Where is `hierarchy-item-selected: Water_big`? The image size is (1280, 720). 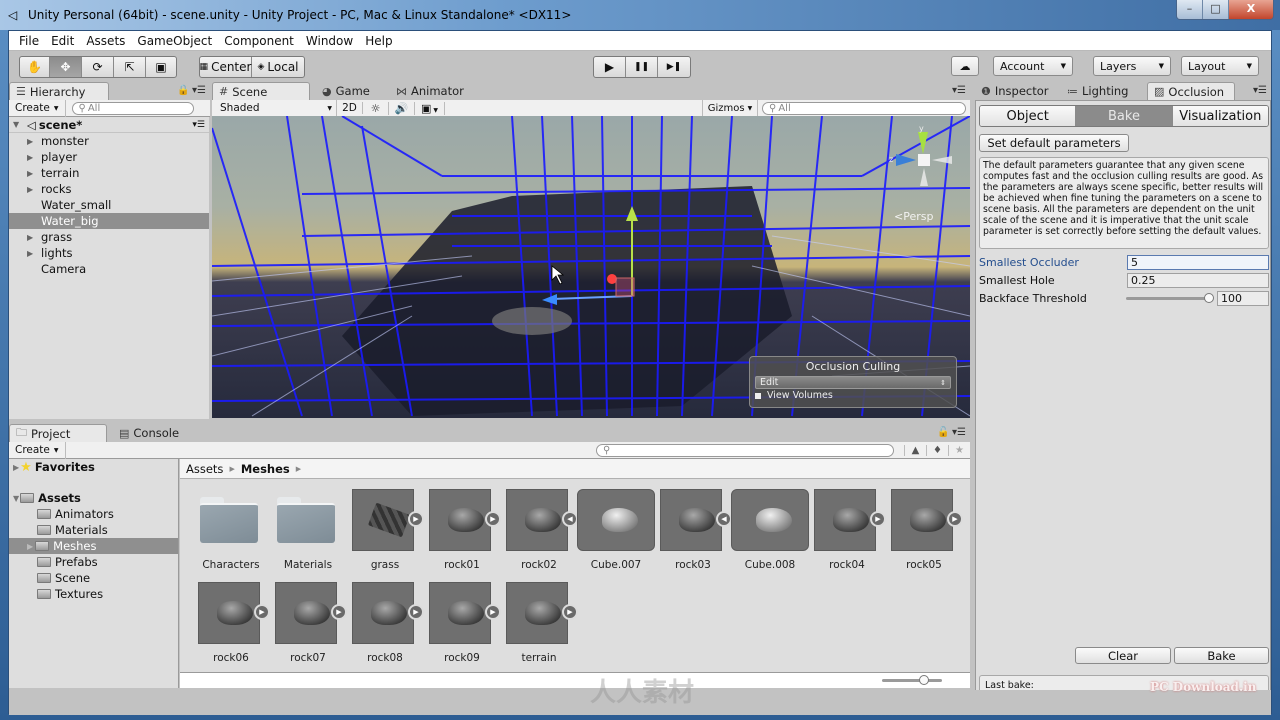
hierarchy-item-selected: Water_big is located at coordinates (109, 221).